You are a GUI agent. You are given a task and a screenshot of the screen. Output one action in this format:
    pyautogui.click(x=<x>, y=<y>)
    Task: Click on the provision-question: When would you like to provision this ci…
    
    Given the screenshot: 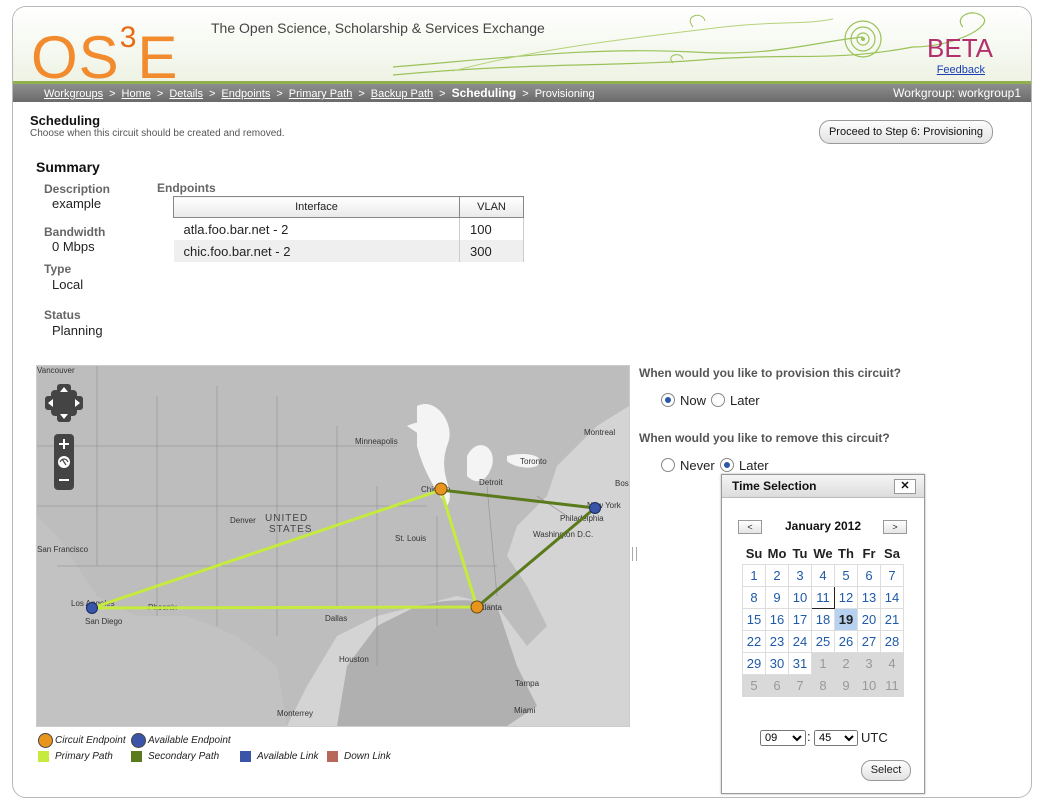 What is the action you would take?
    pyautogui.click(x=770, y=373)
    